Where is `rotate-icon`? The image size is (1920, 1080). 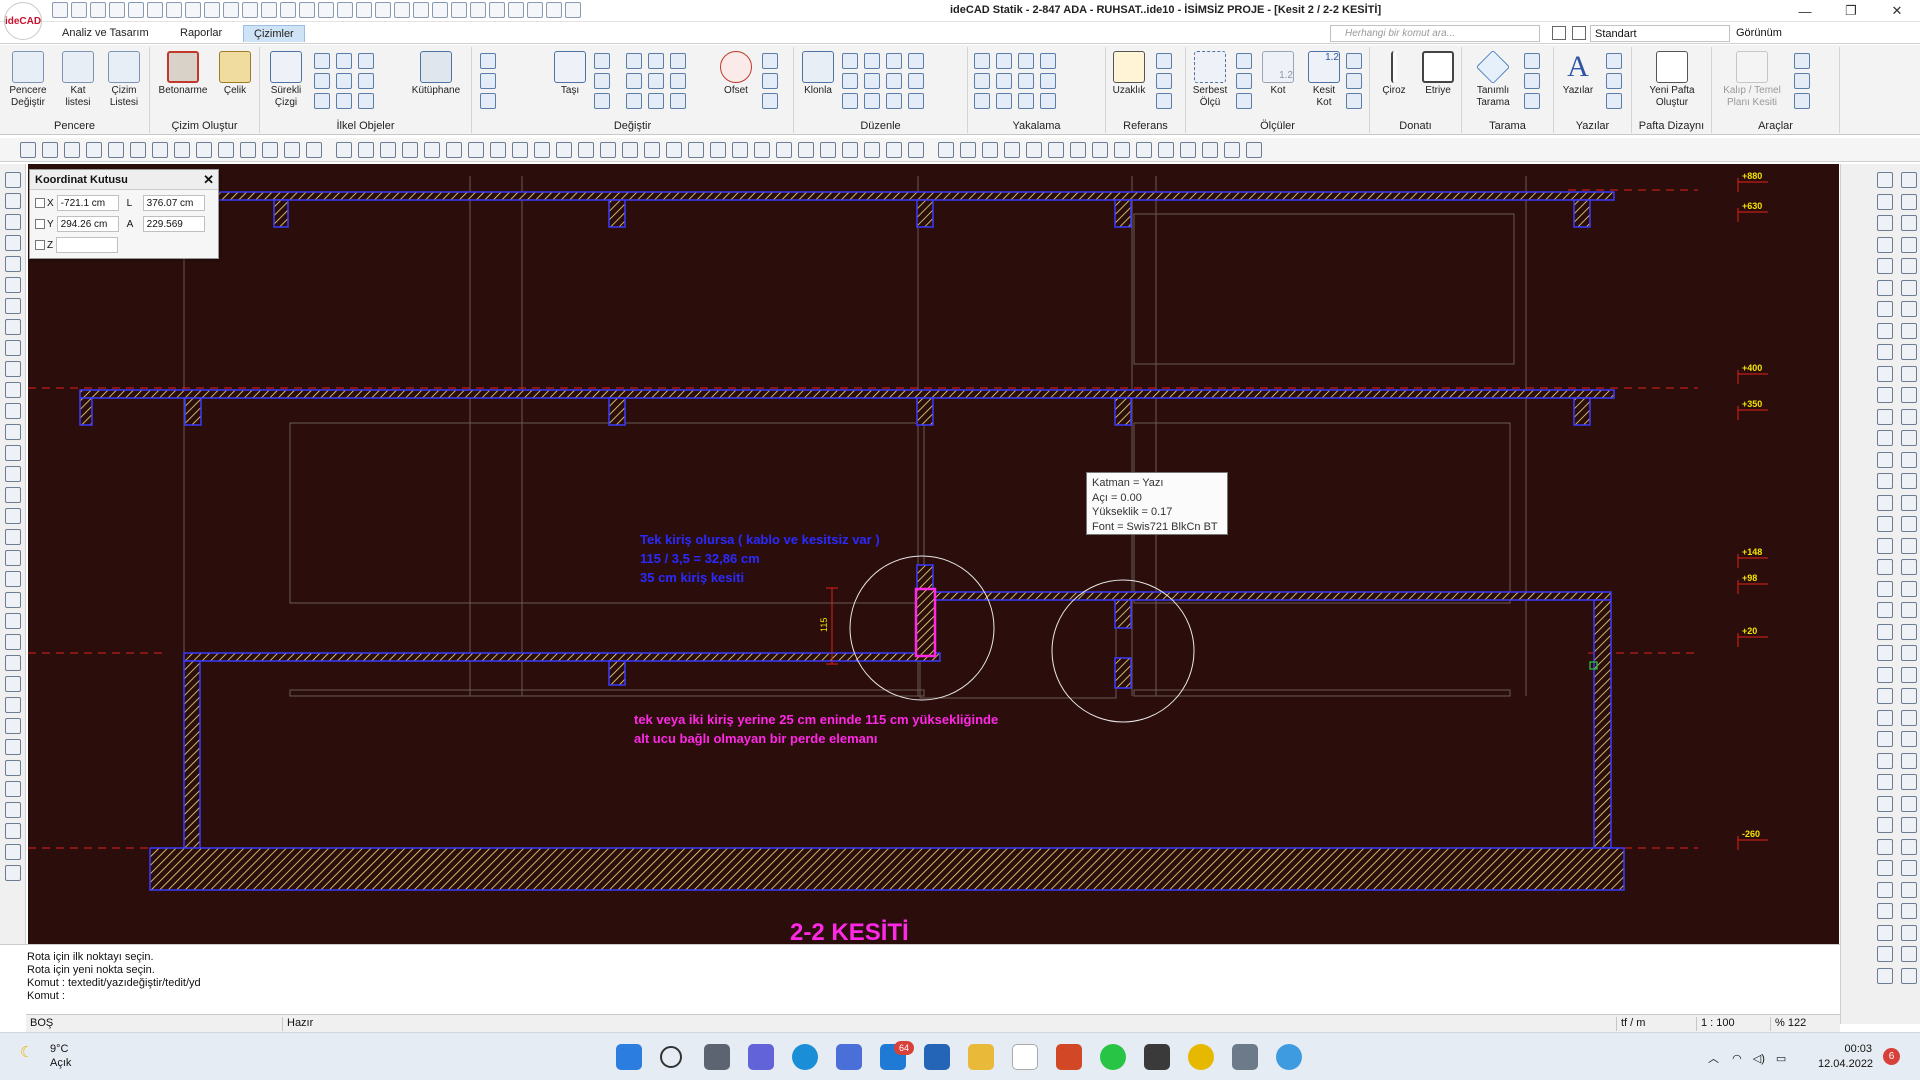
rotate-icon is located at coordinates (459, 10).